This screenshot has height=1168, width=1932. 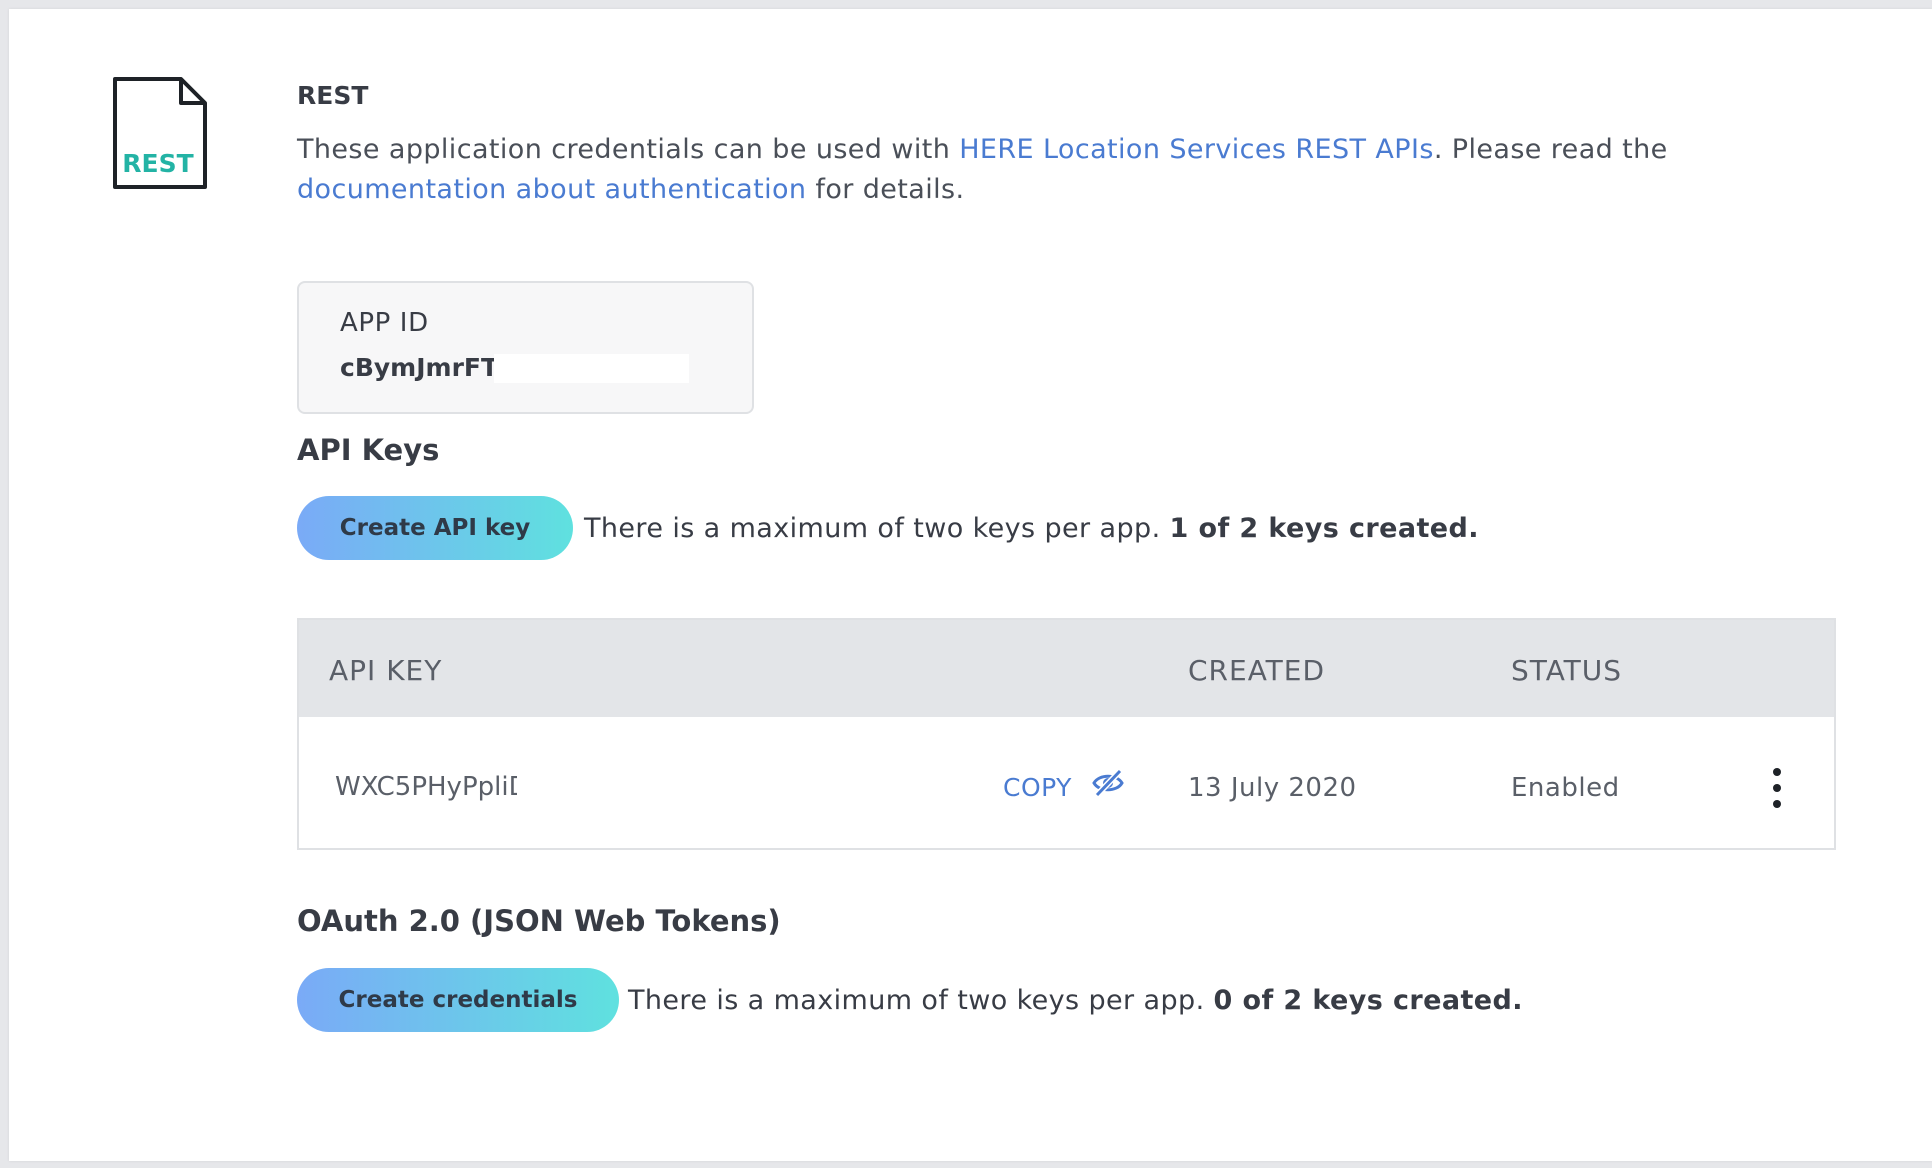 I want to click on document-icon: REST, so click(x=160, y=133).